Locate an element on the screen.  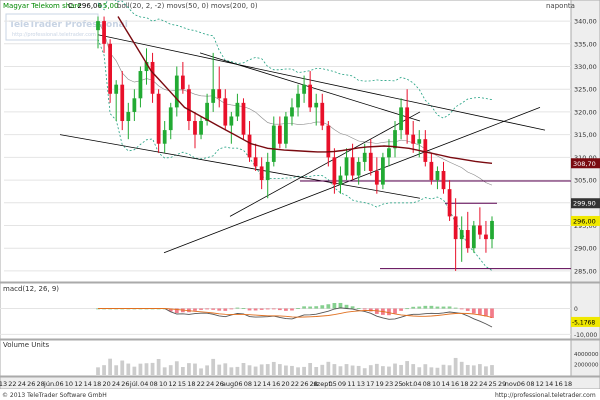
volume-label: Volume Units is located at coordinates (26, 345).